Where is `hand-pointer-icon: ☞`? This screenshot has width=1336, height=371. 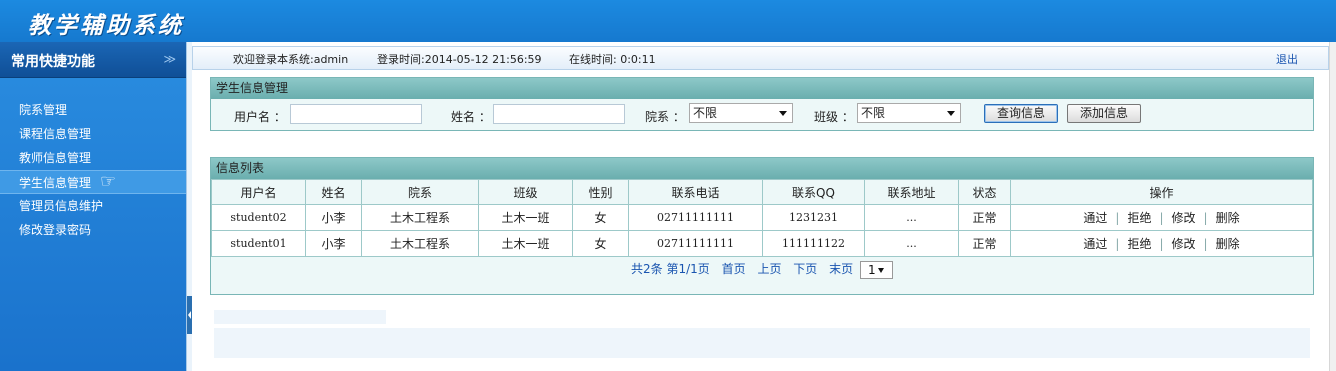
hand-pointer-icon: ☞ is located at coordinates (108, 181).